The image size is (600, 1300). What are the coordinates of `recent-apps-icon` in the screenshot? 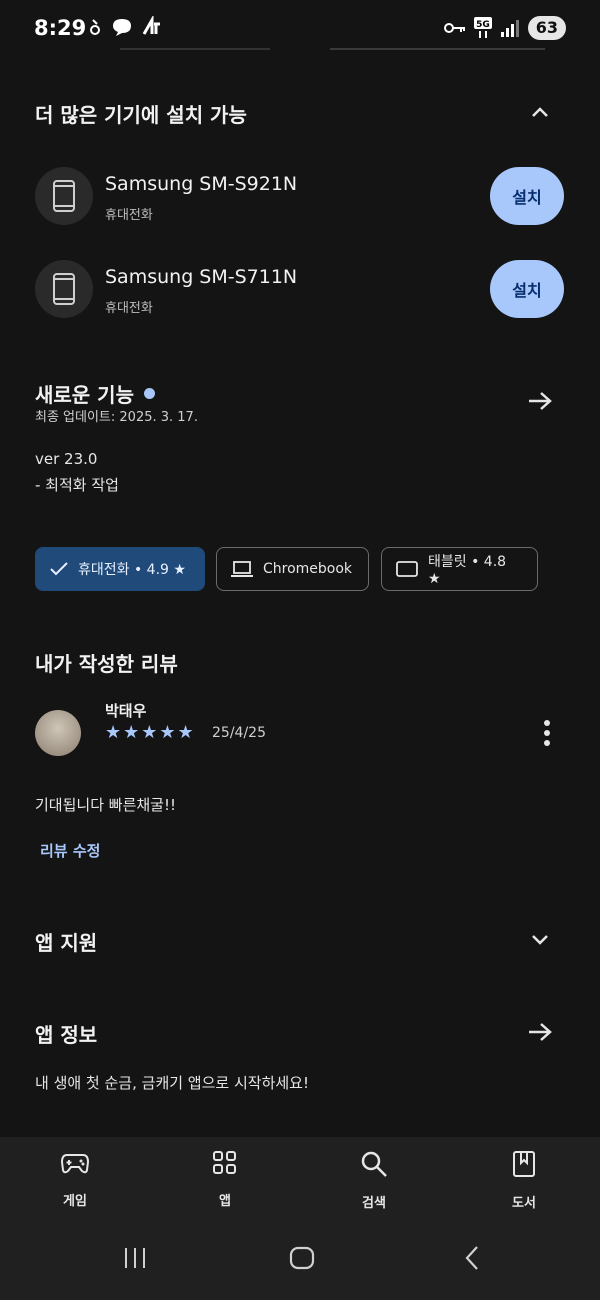 It's located at (135, 1258).